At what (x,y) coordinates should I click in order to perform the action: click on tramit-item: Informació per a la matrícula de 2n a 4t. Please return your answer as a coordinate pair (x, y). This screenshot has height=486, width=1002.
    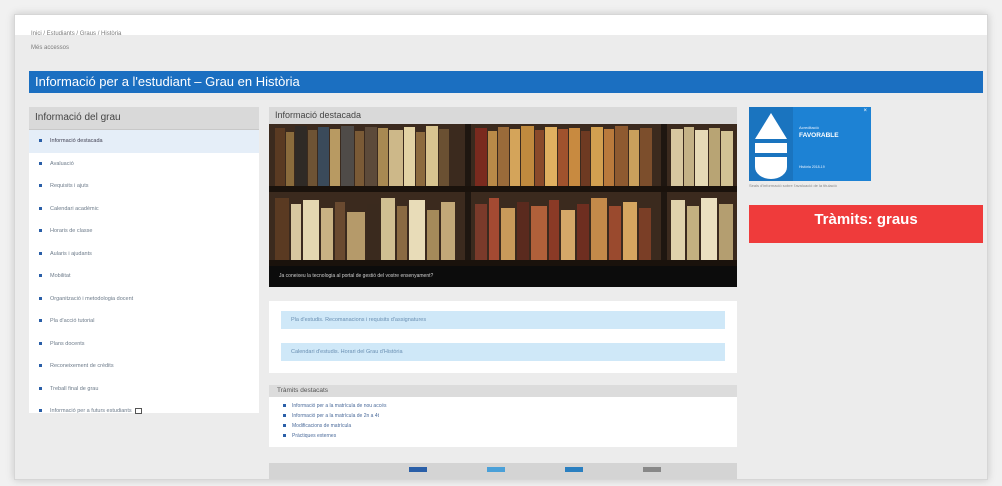
    Looking at the image, I should click on (503, 416).